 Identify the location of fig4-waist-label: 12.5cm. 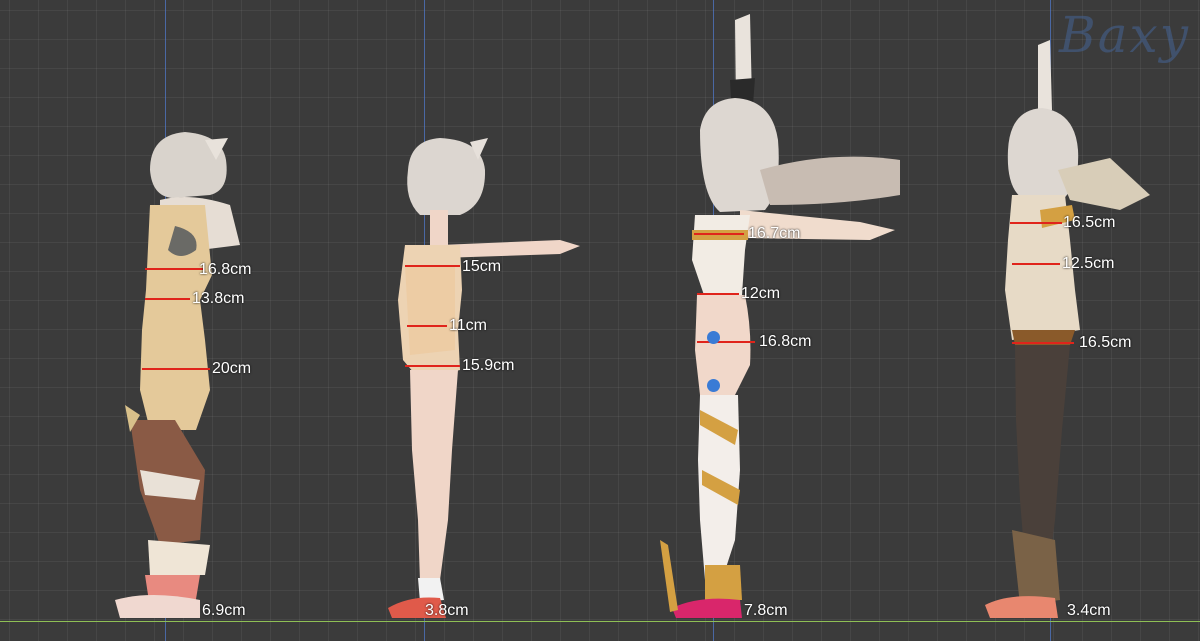
(1088, 263).